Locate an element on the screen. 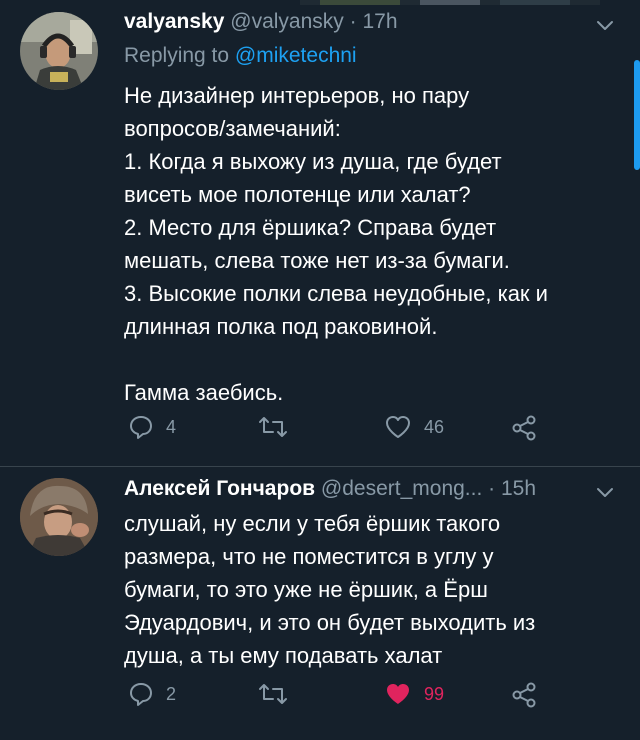  reply-count: 2 is located at coordinates (171, 693).